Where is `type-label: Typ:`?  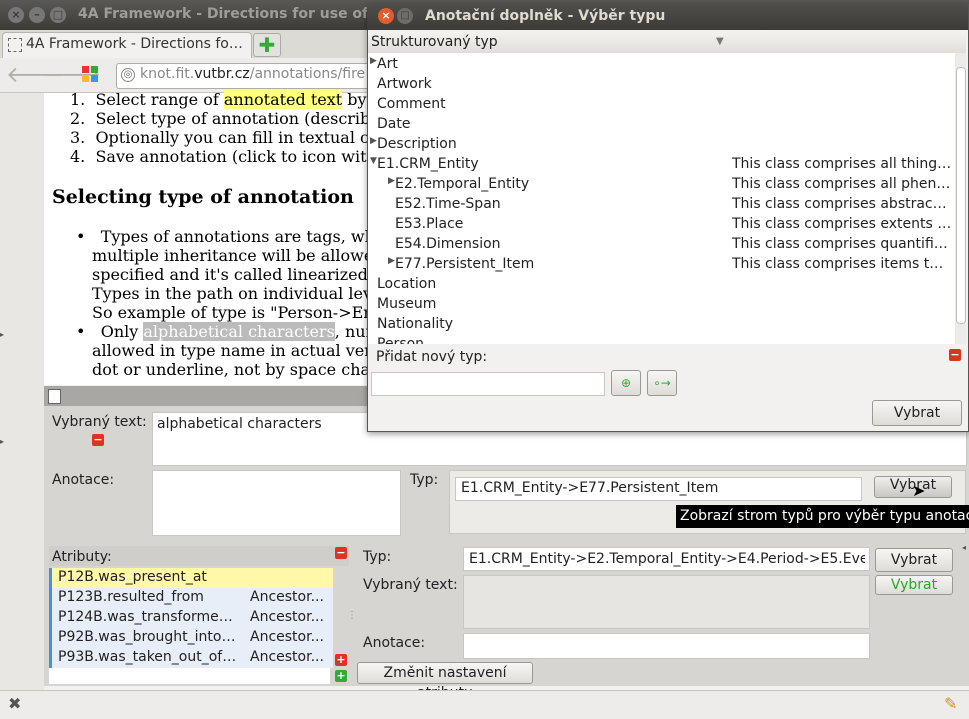
type-label: Typ: is located at coordinates (424, 480).